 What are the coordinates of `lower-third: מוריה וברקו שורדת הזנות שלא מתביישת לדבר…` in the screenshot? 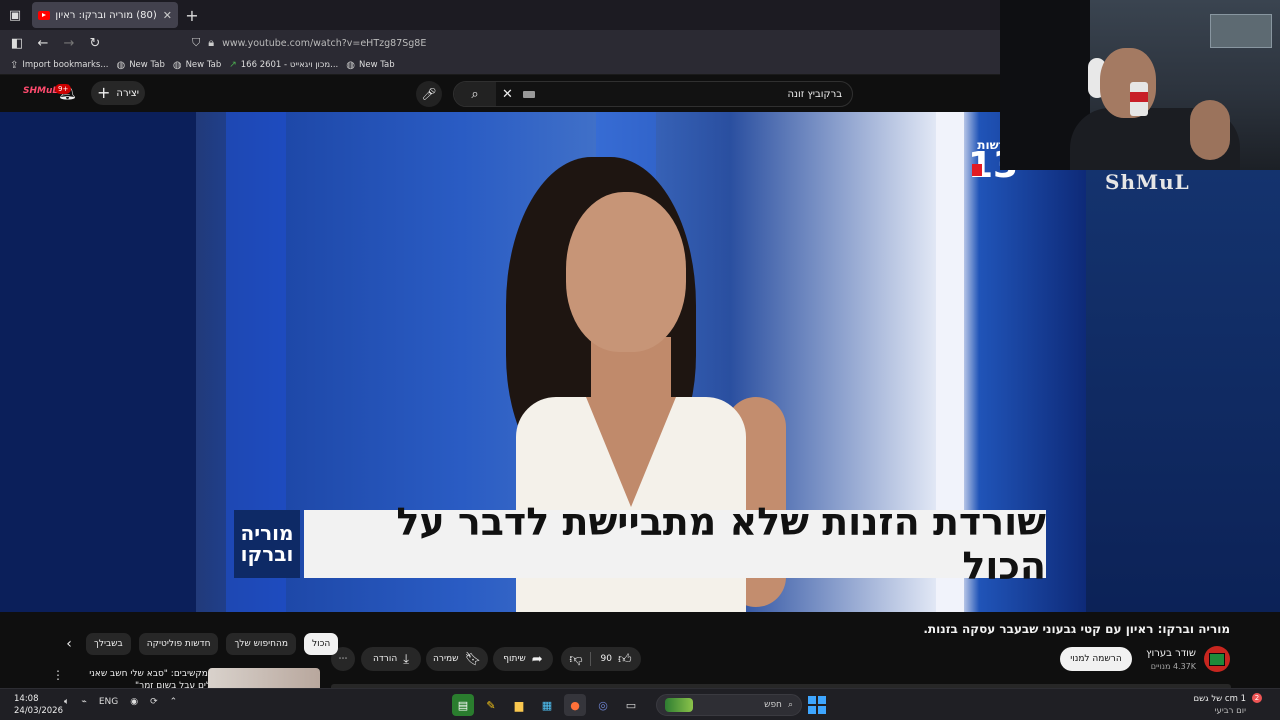 It's located at (640, 544).